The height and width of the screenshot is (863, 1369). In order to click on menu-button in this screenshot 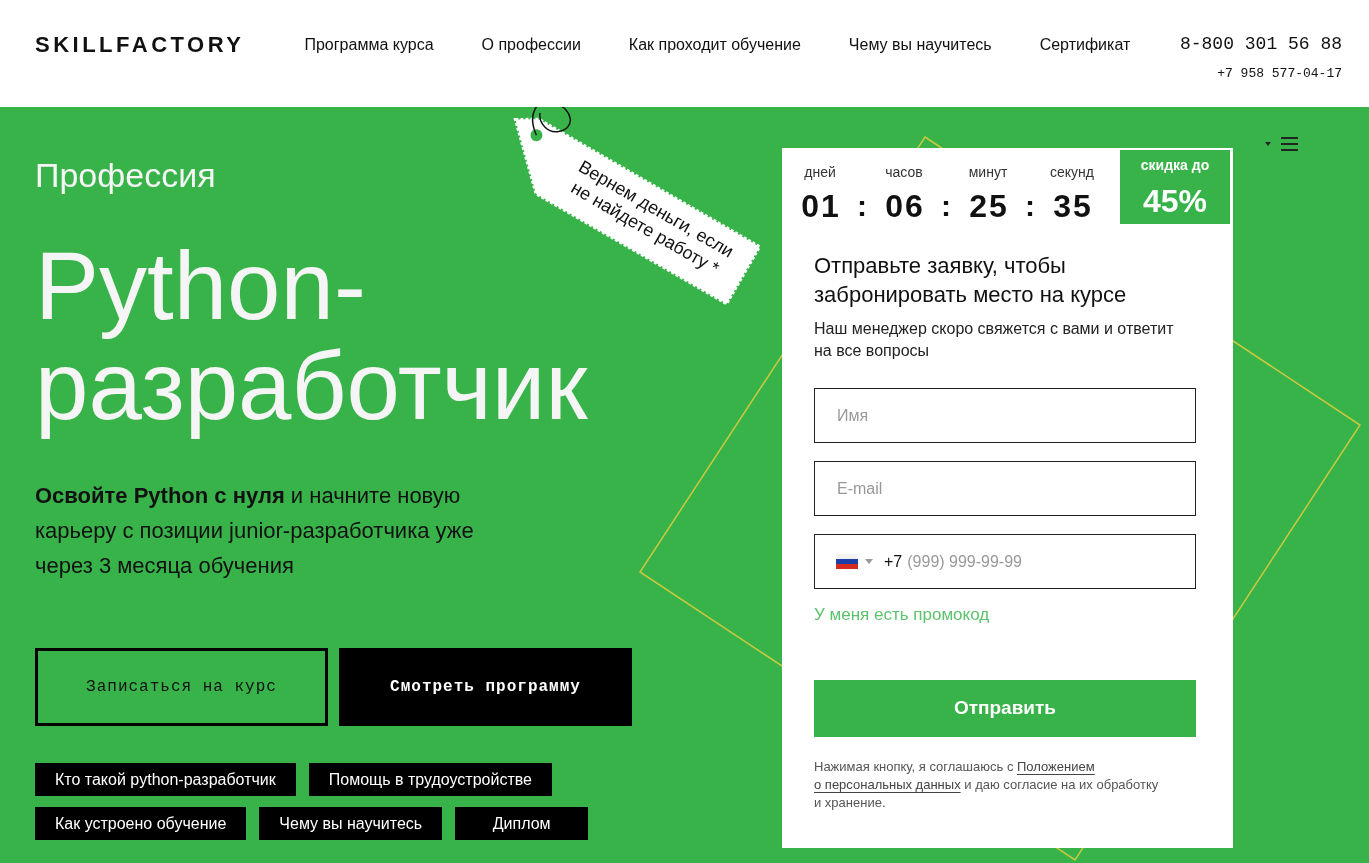, I will do `click(1281, 144)`.